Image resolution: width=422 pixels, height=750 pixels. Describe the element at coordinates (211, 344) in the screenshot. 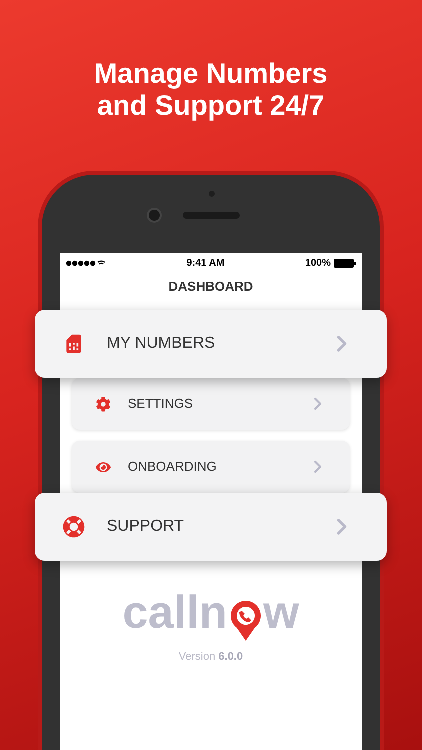

I see `menu-item: MY NUMBERS` at that location.